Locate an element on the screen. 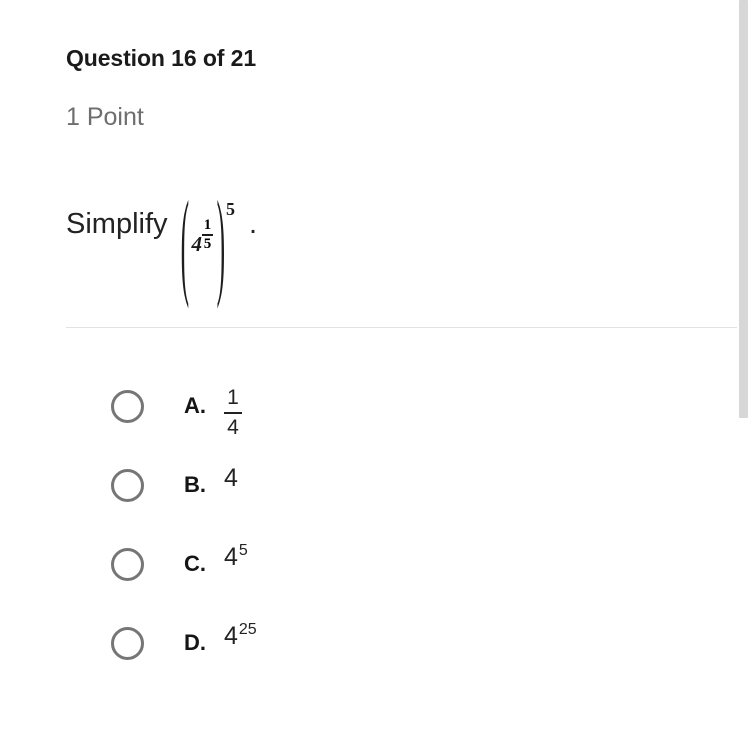 The image size is (750, 750). option-letter-b: B. is located at coordinates (195, 484).